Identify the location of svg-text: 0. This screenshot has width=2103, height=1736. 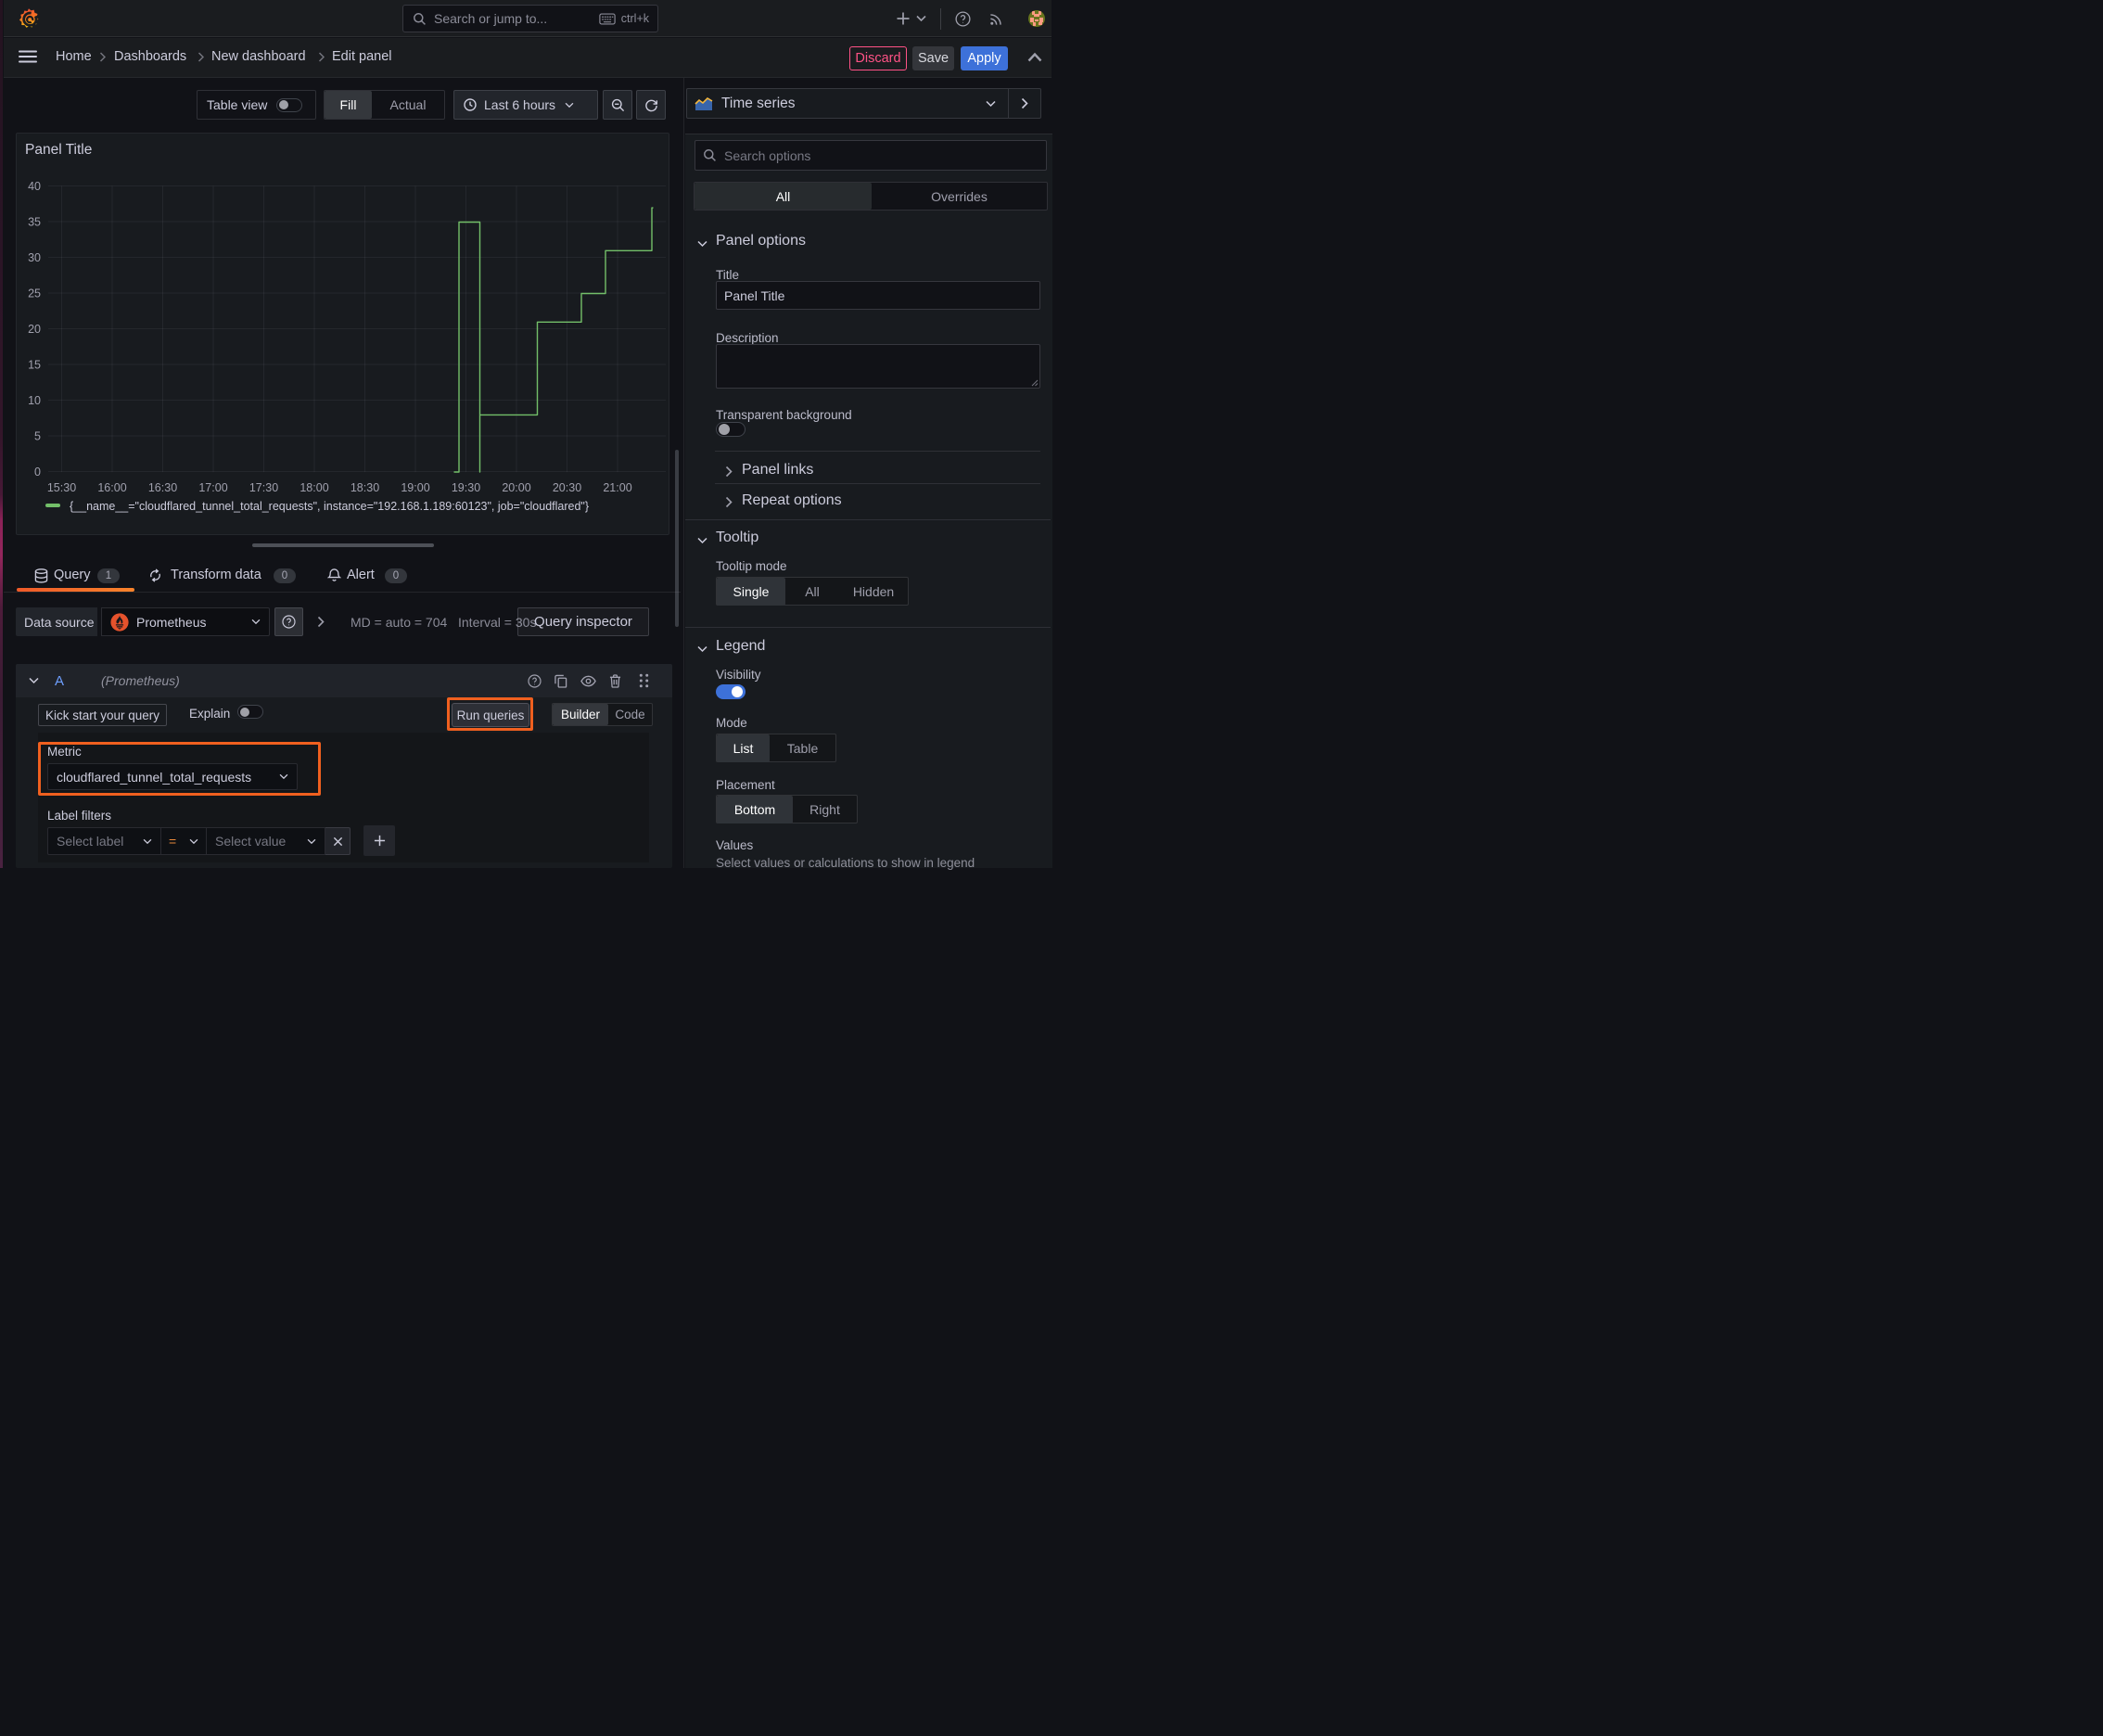
(37, 472).